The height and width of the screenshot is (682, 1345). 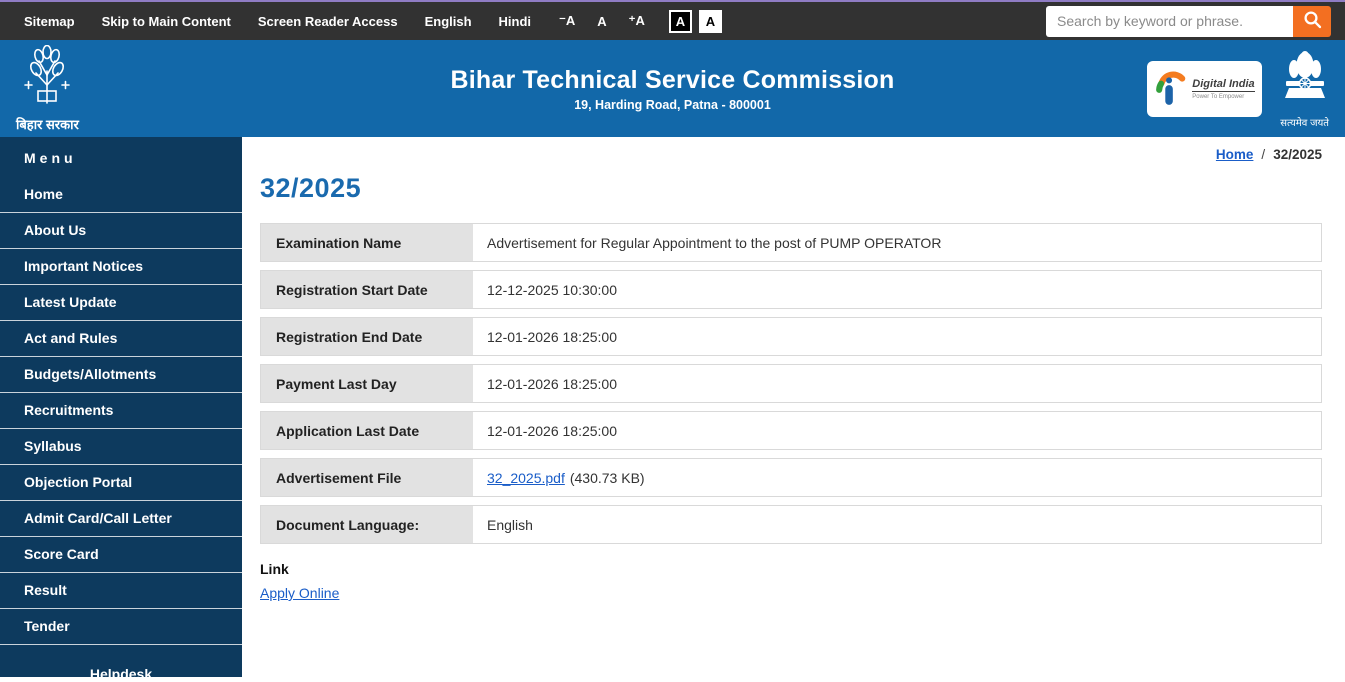 What do you see at coordinates (672, 104) in the screenshot?
I see `site-address: 19, Harding Road, Patna - 800001` at bounding box center [672, 104].